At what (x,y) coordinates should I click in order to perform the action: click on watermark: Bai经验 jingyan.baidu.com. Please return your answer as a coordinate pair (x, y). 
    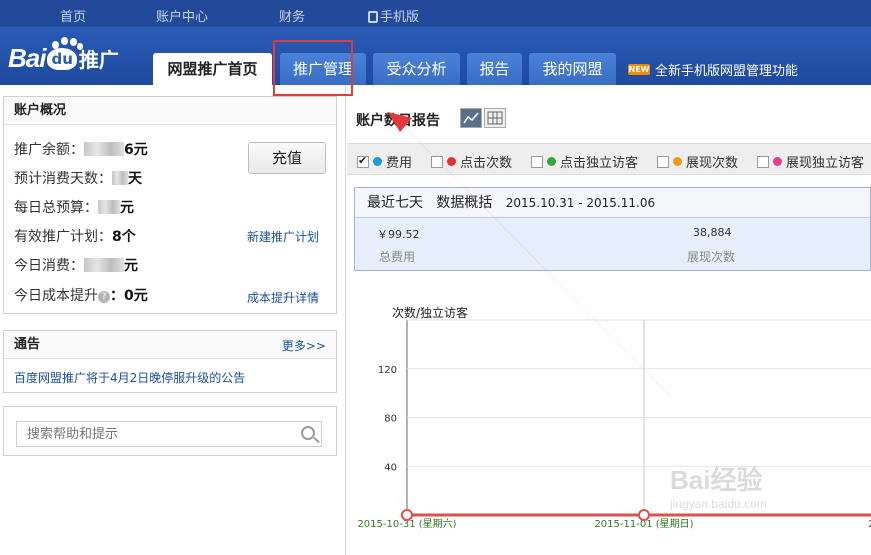
    Looking at the image, I should click on (718, 488).